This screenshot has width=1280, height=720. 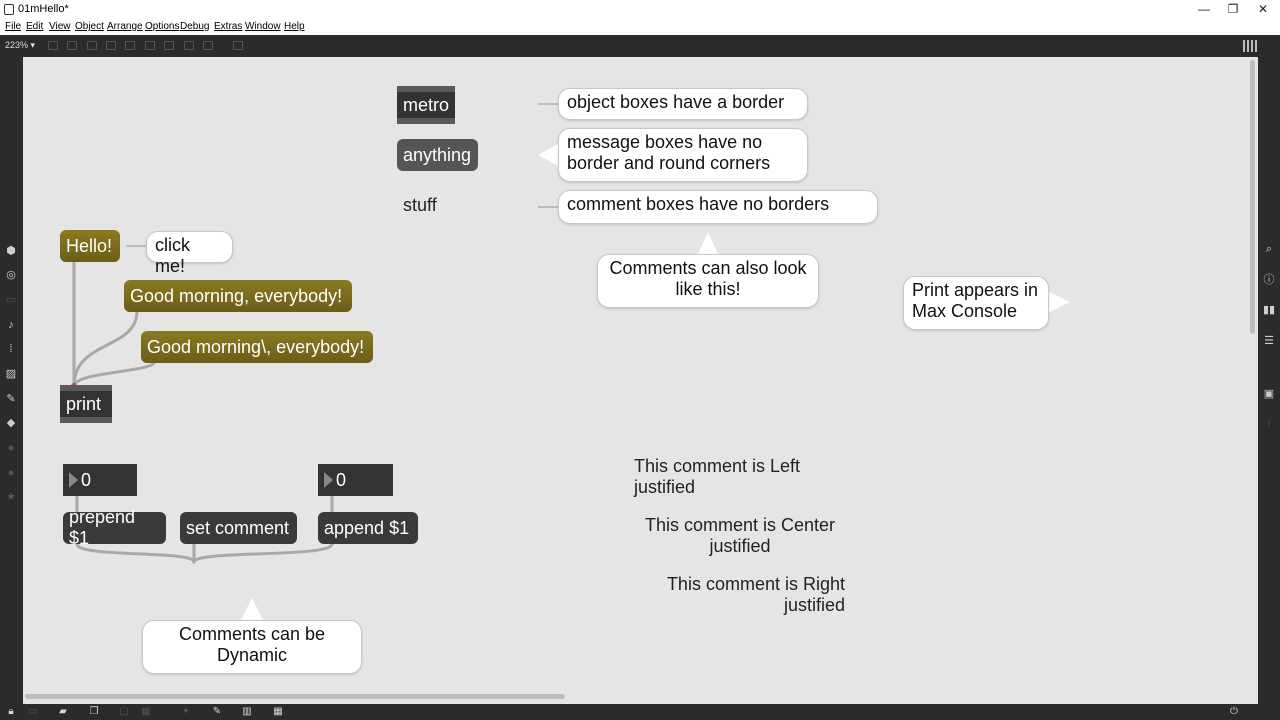 I want to click on metro-outlet, so click(x=426, y=121).